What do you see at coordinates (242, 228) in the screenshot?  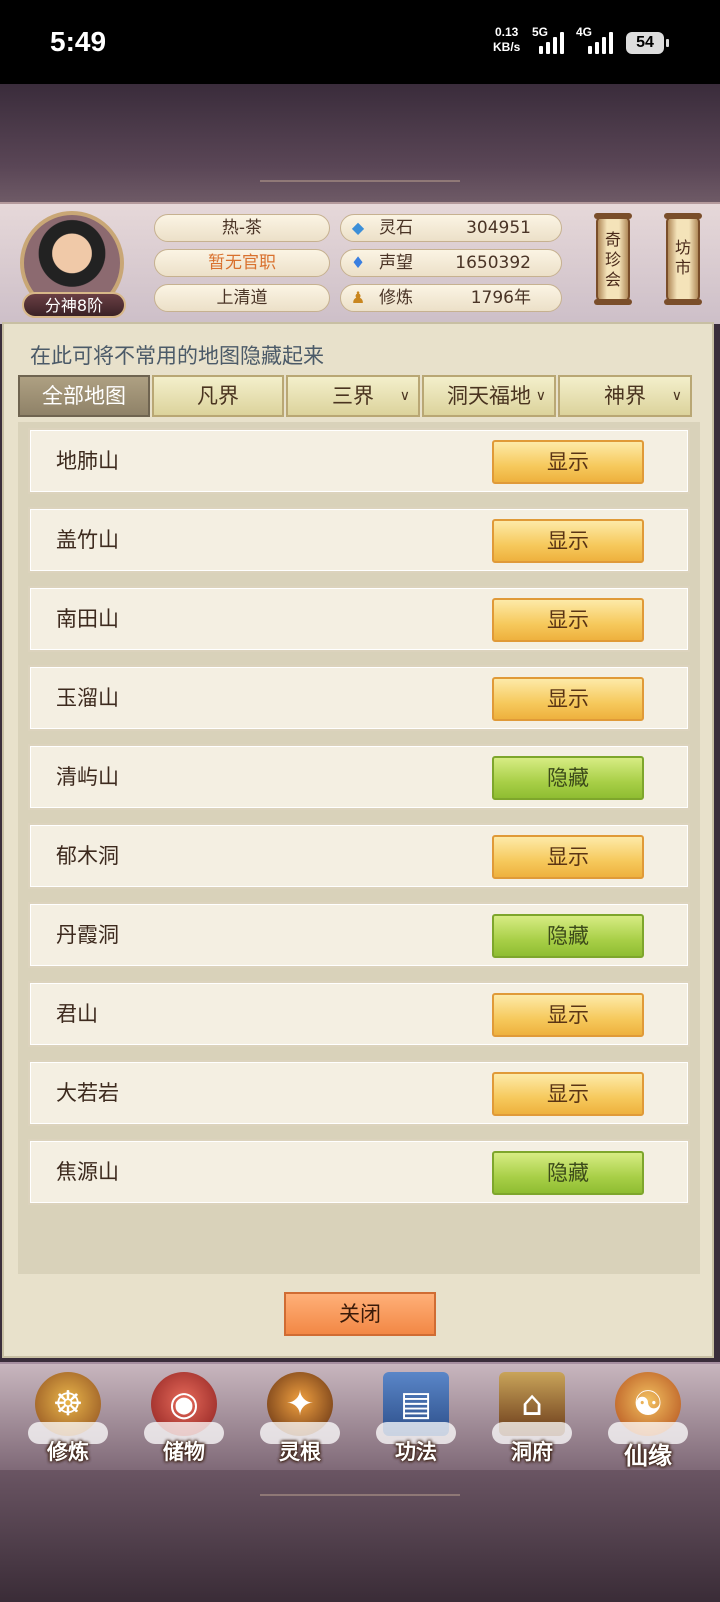 I see `player-name: 热-茶` at bounding box center [242, 228].